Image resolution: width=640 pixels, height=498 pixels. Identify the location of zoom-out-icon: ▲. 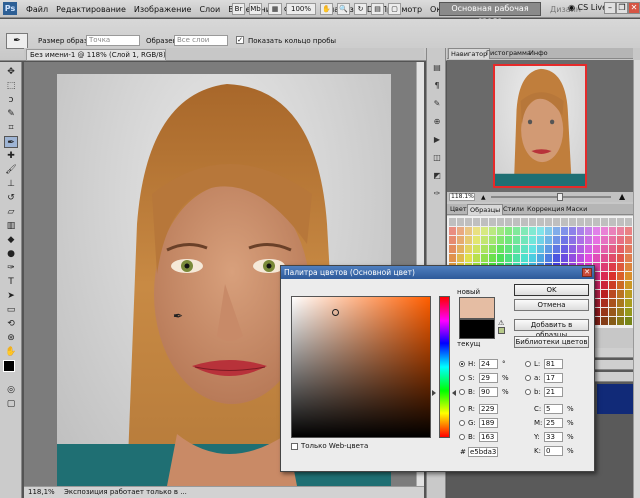
(483, 197).